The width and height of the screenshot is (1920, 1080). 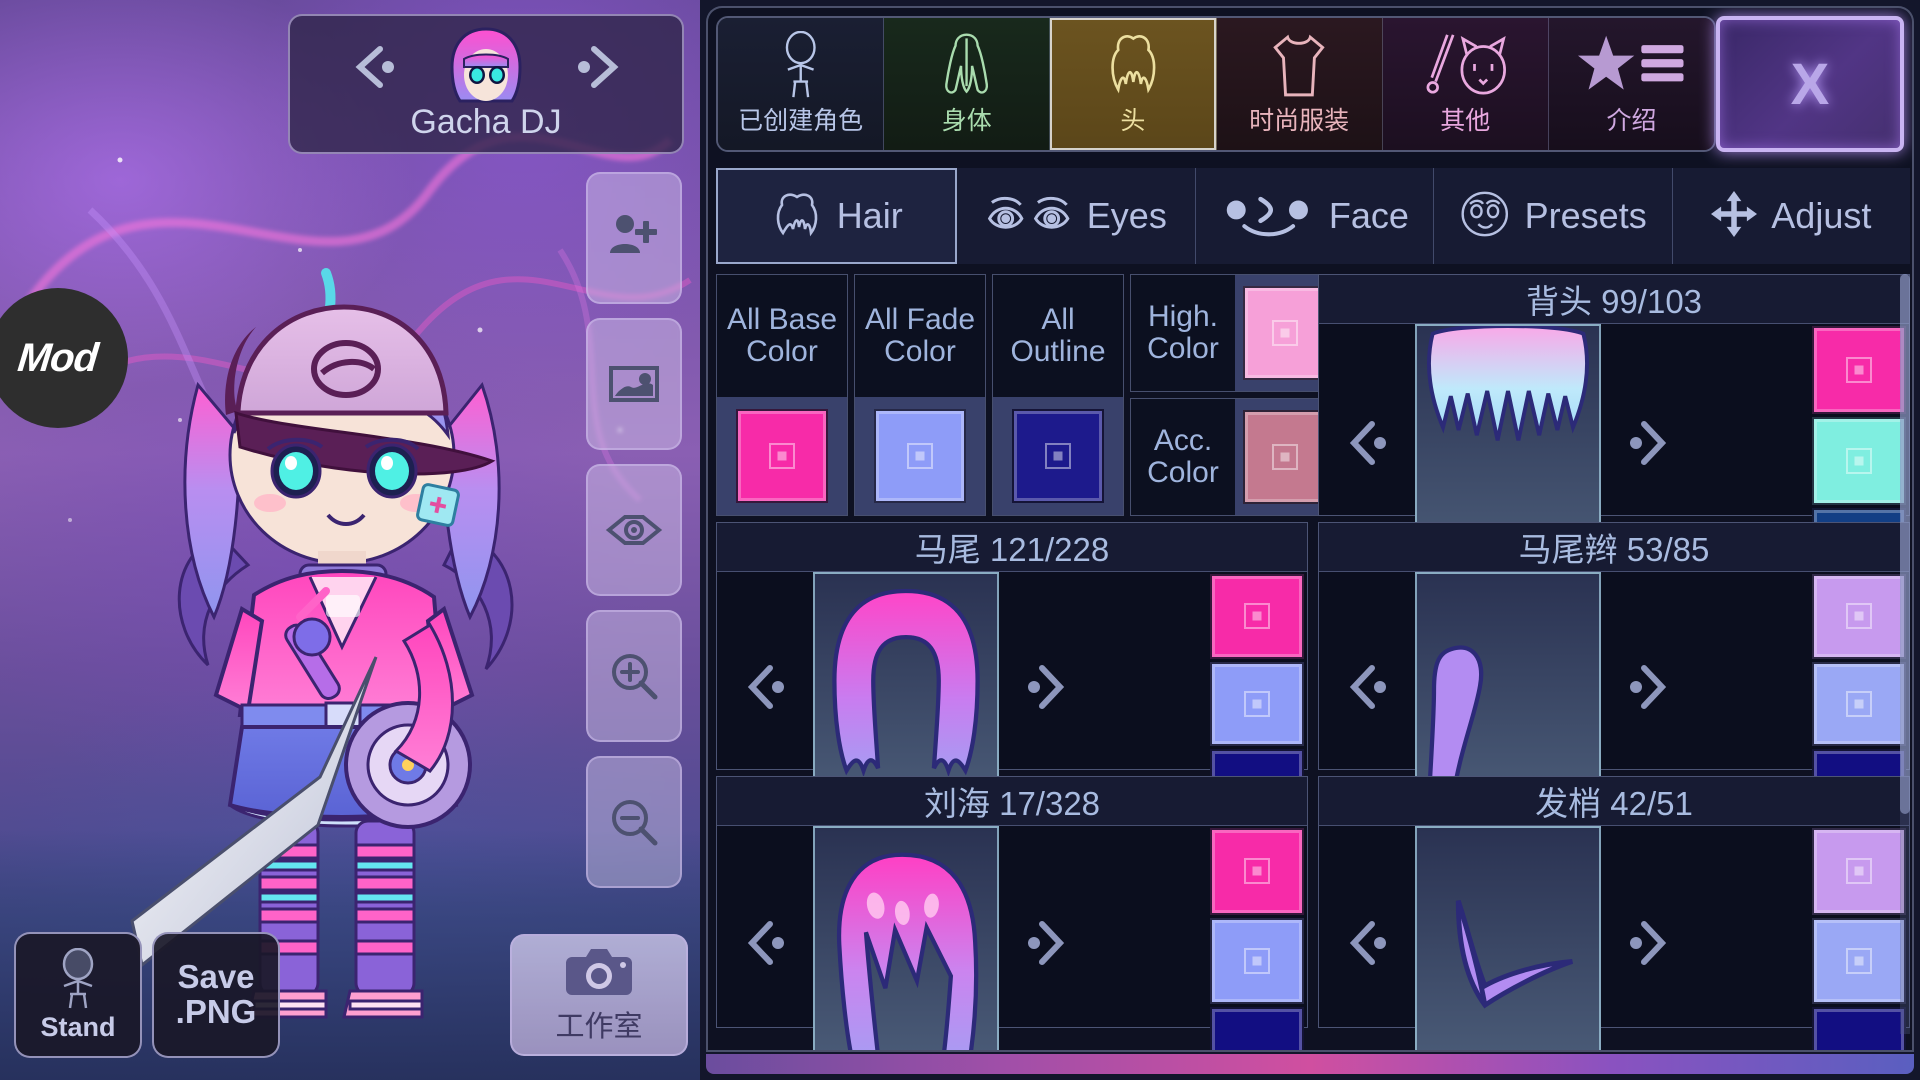 I want to click on add-character-button, so click(x=634, y=238).